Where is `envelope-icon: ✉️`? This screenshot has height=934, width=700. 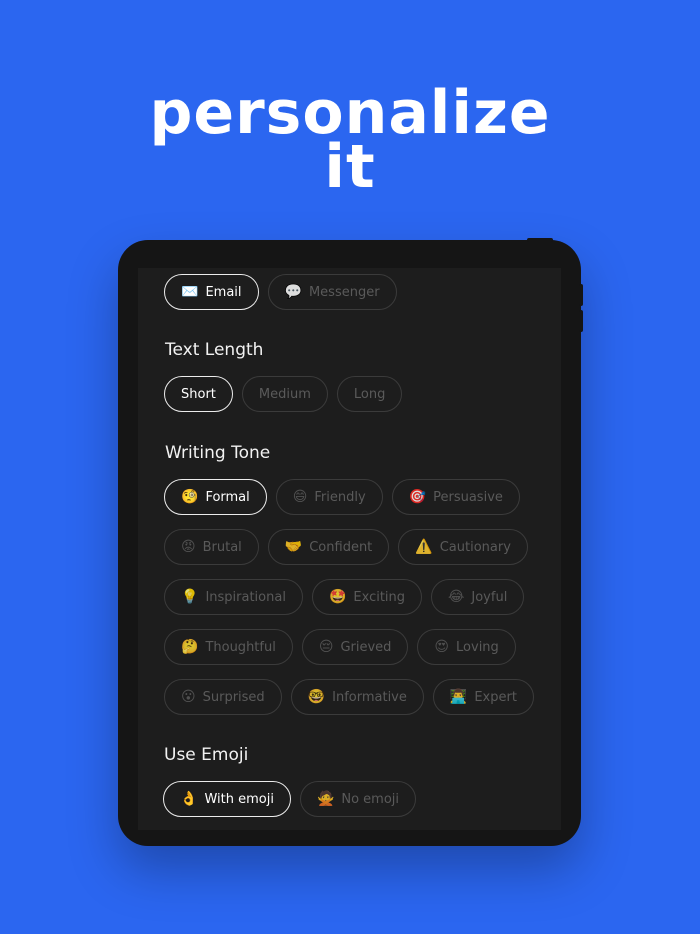
envelope-icon: ✉️ is located at coordinates (190, 292).